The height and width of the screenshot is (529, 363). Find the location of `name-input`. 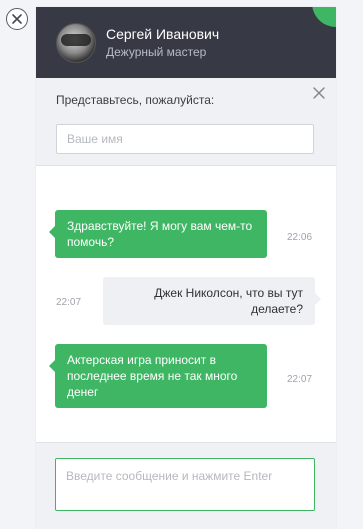

name-input is located at coordinates (185, 139).